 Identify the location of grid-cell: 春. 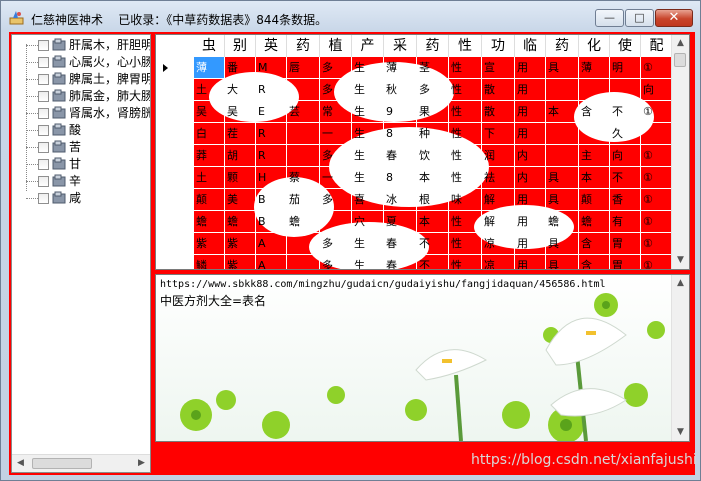
(400, 262).